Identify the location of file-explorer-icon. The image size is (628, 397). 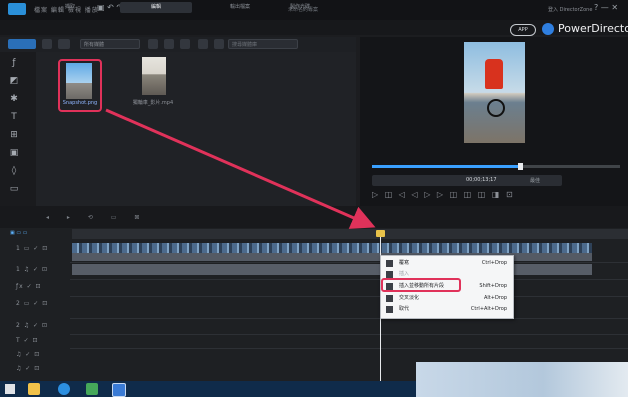
(34, 389).